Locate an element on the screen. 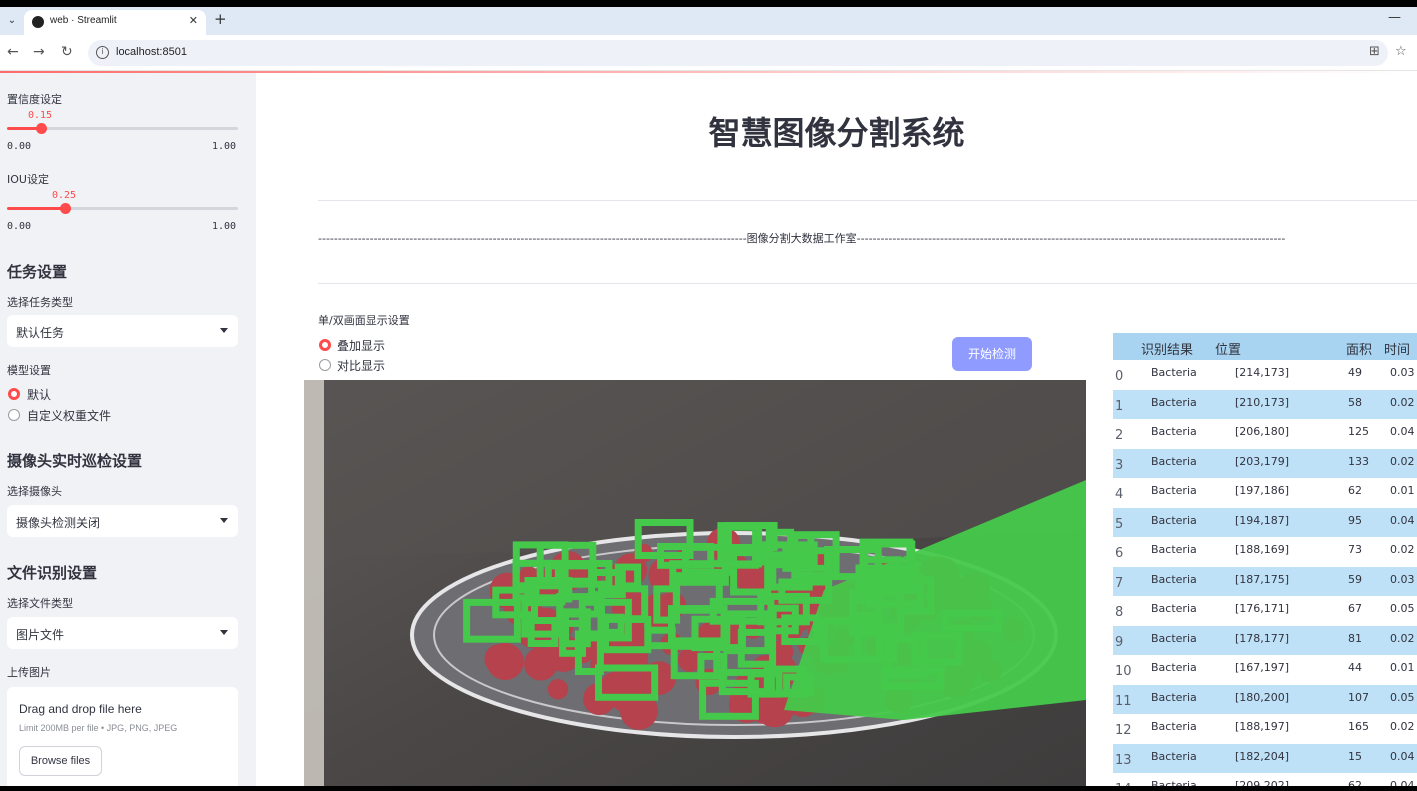 This screenshot has height=791, width=1417. cell-area: 44 is located at coordinates (1355, 667).